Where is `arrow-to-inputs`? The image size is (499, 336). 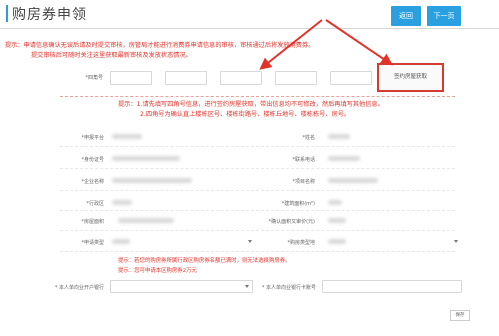
arrow-to-inputs is located at coordinates (291, 44).